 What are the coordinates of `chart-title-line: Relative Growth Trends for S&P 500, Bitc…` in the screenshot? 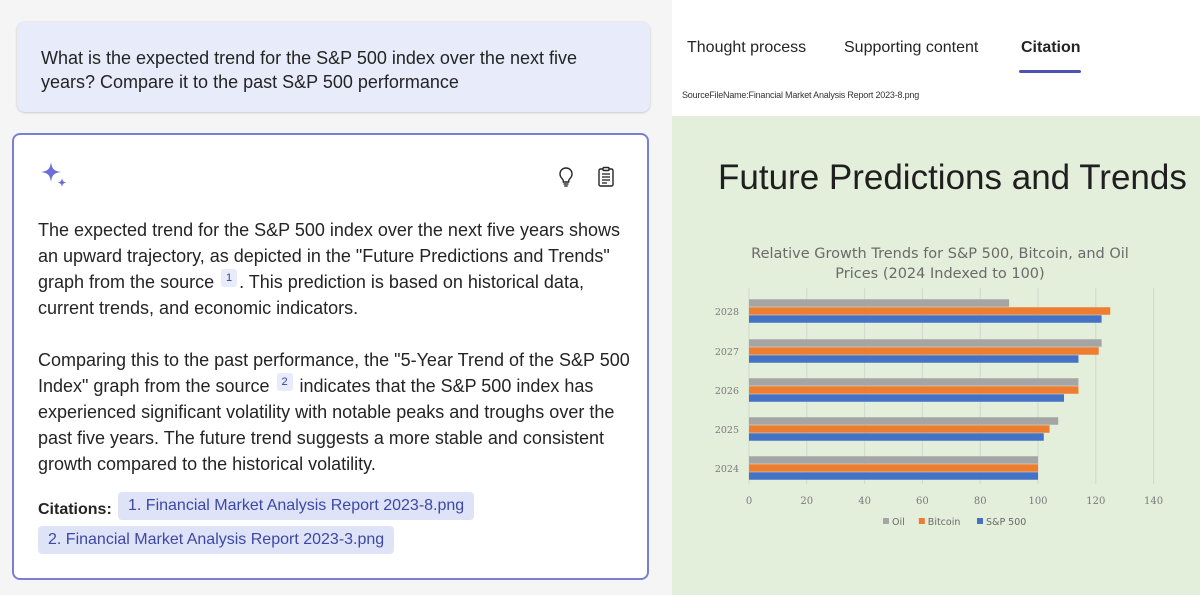 It's located at (940, 254).